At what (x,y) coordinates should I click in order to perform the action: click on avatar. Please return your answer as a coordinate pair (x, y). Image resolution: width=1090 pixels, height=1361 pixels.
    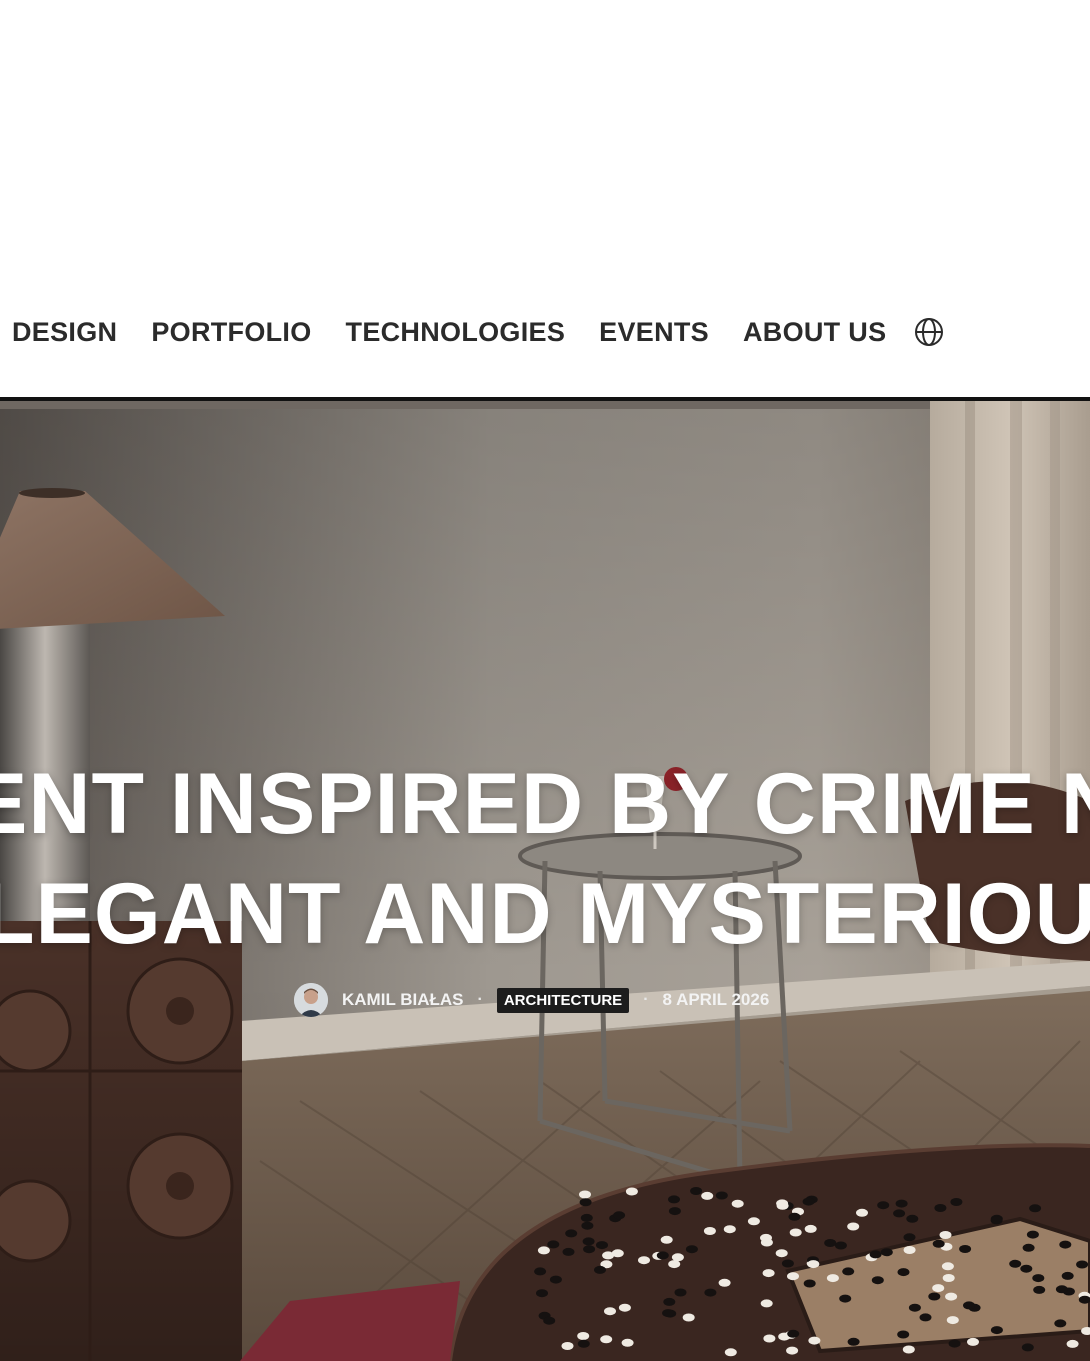
    Looking at the image, I should click on (311, 1000).